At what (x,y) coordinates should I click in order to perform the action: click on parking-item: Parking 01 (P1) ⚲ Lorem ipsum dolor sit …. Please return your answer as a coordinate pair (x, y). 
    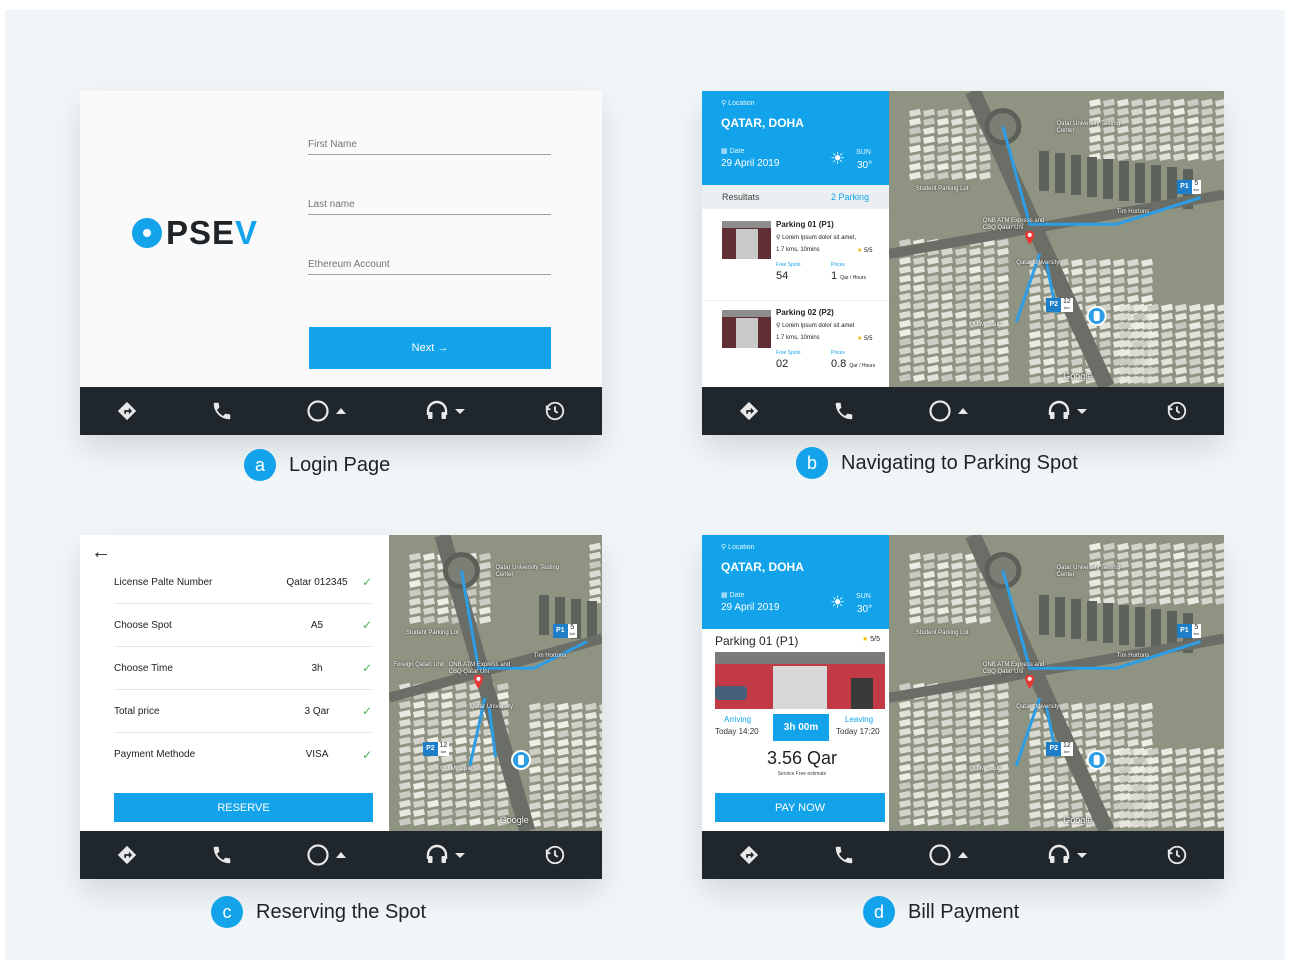
    Looking at the image, I should click on (795, 258).